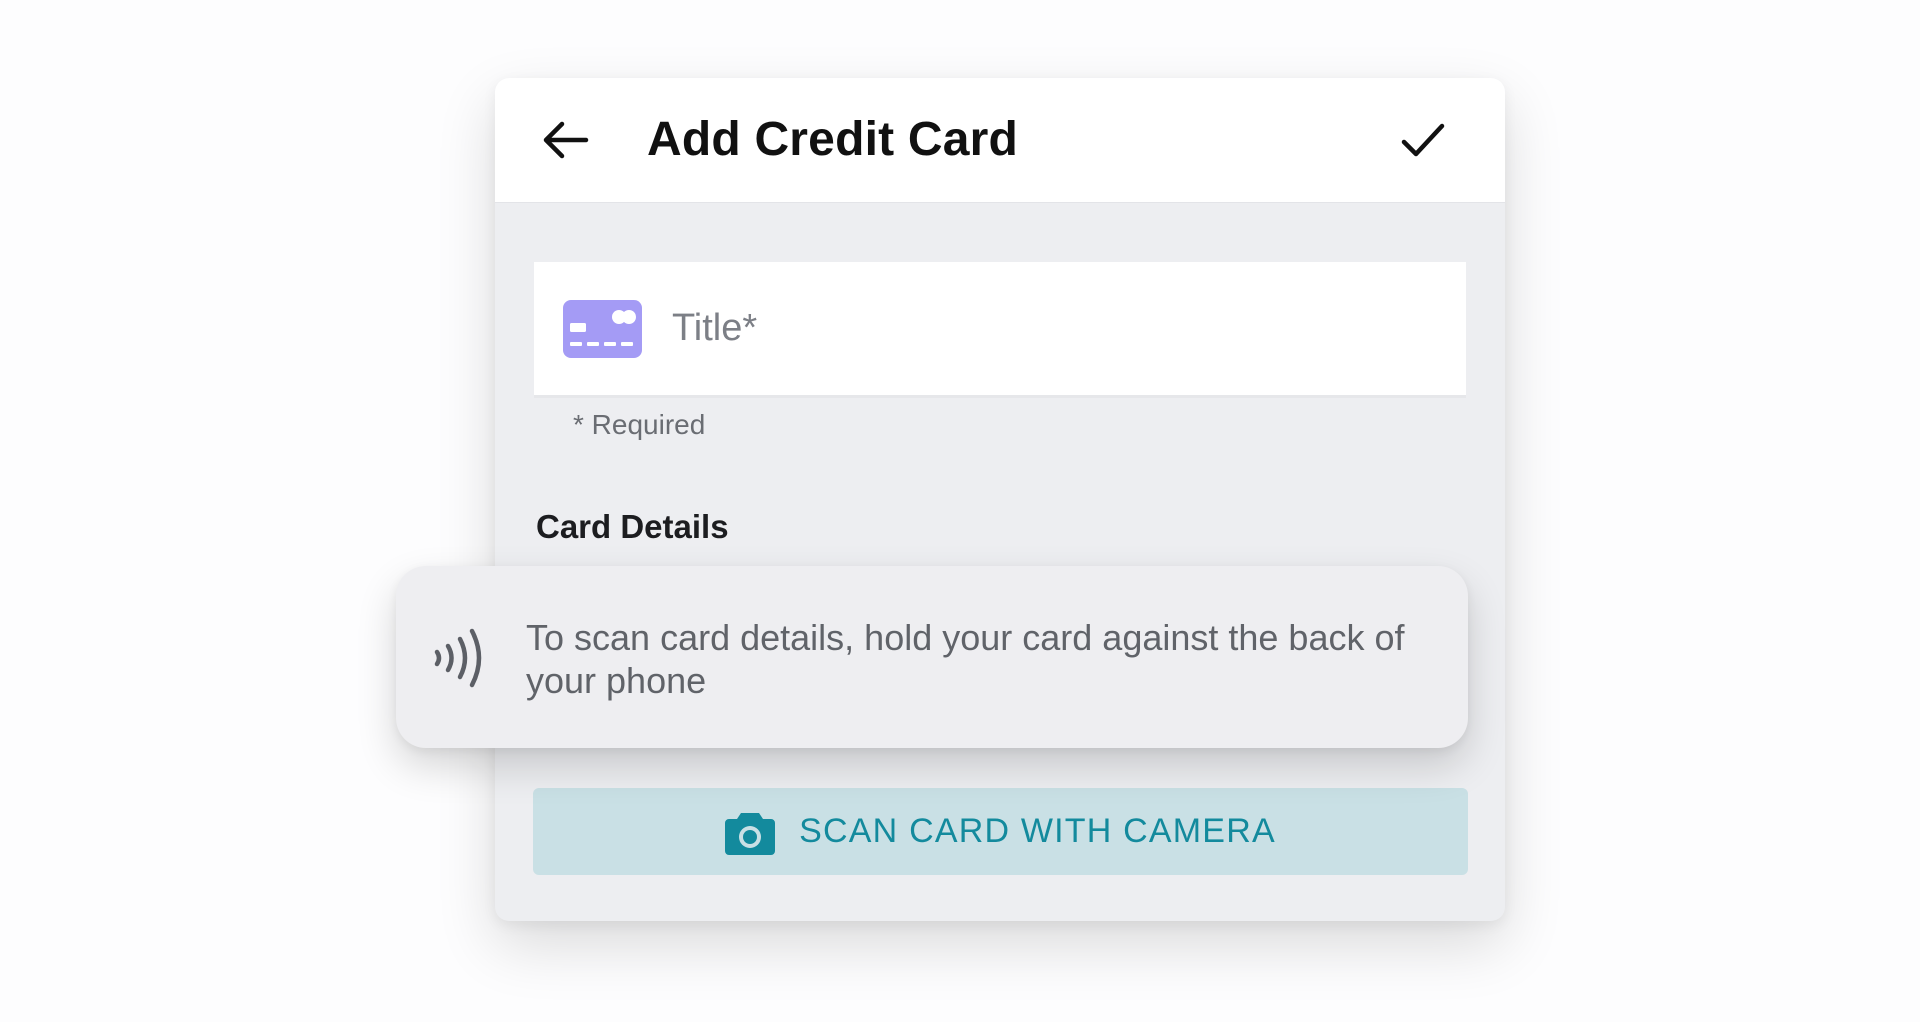 This screenshot has height=1022, width=1920. I want to click on required-helper-text: * Required, so click(639, 424).